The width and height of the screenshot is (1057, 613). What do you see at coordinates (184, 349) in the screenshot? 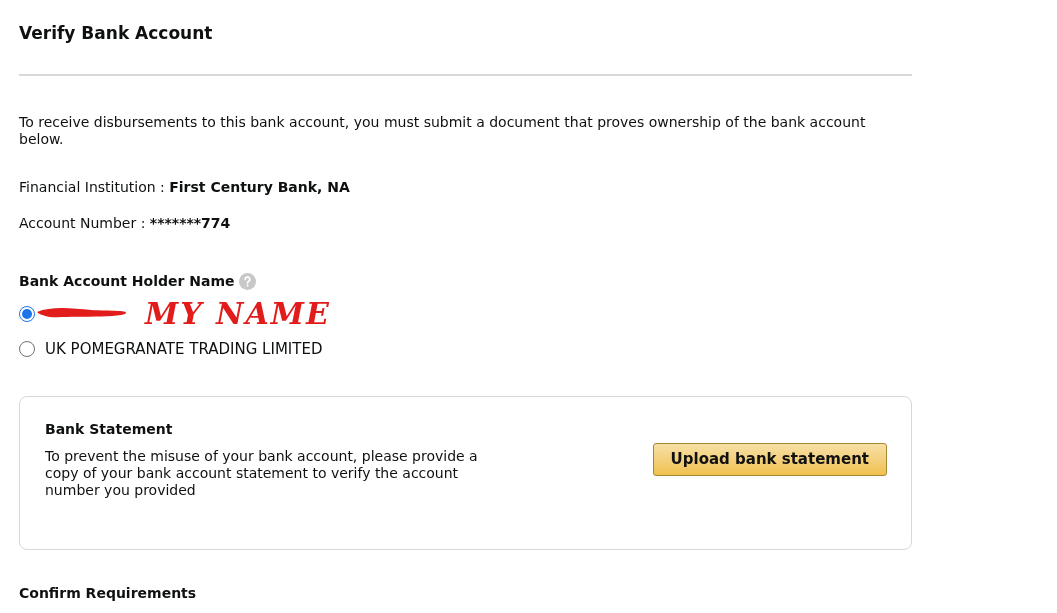
I see `radio-label: UK POMEGRANATE TRADING LIMITED` at bounding box center [184, 349].